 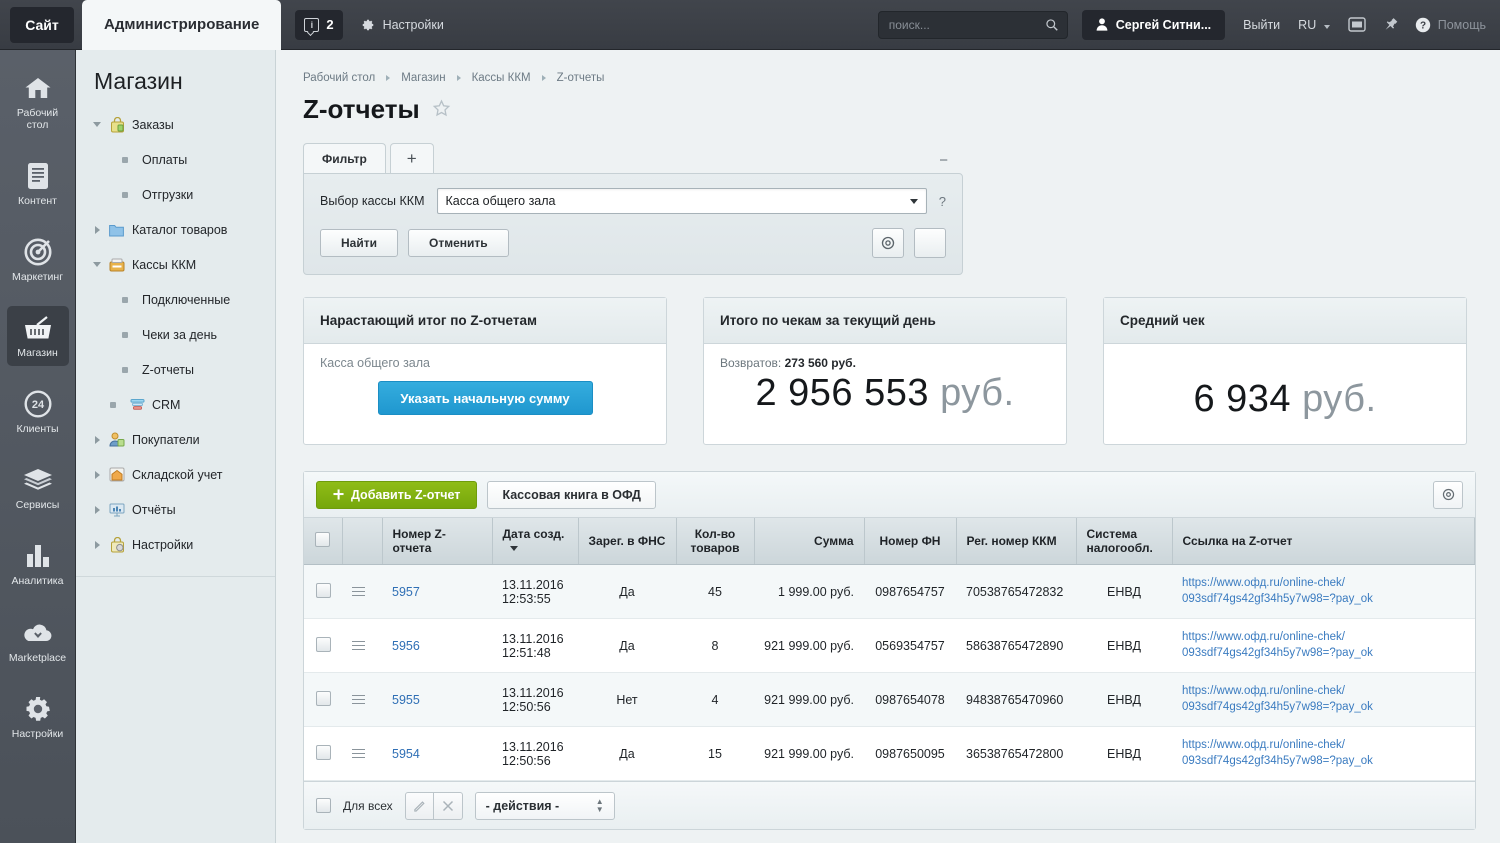 What do you see at coordinates (715, 541) in the screenshot?
I see `th-qty: Кол-во товаров` at bounding box center [715, 541].